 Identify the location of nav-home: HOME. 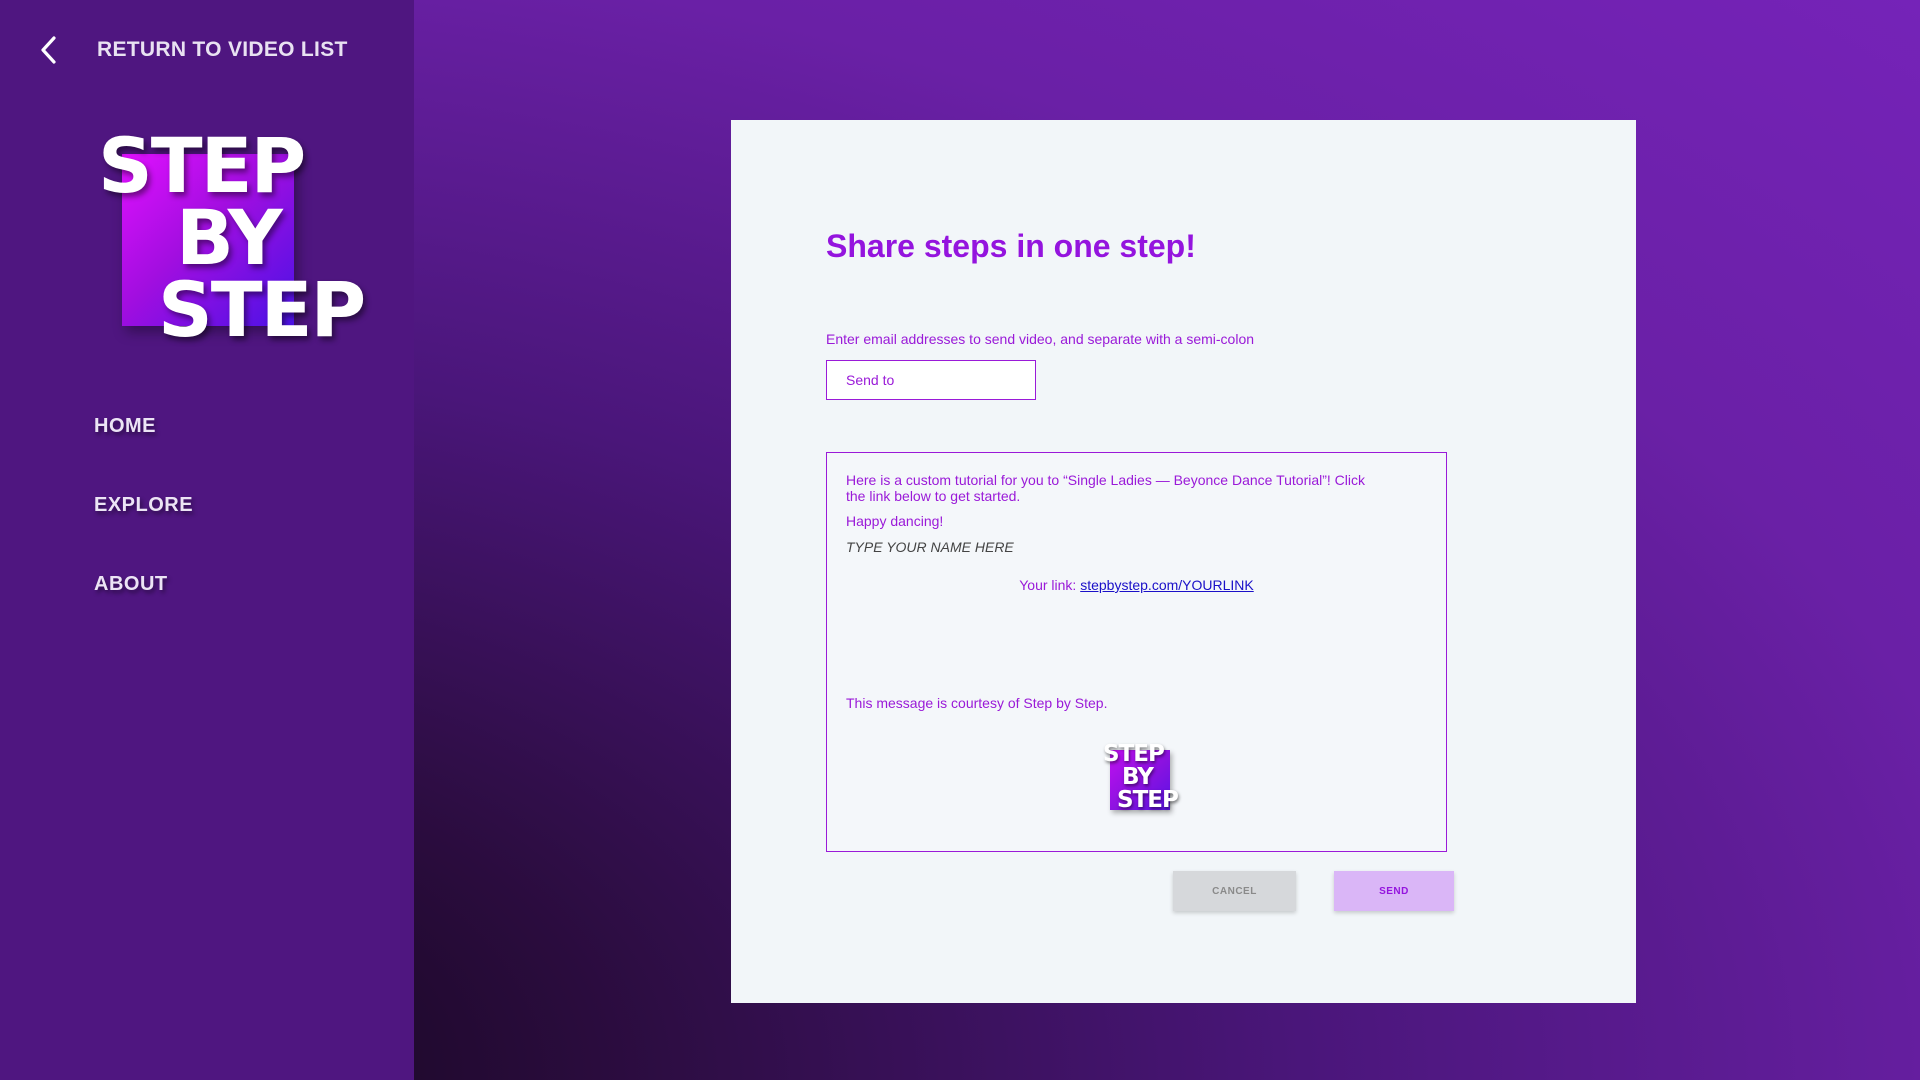
(125, 426).